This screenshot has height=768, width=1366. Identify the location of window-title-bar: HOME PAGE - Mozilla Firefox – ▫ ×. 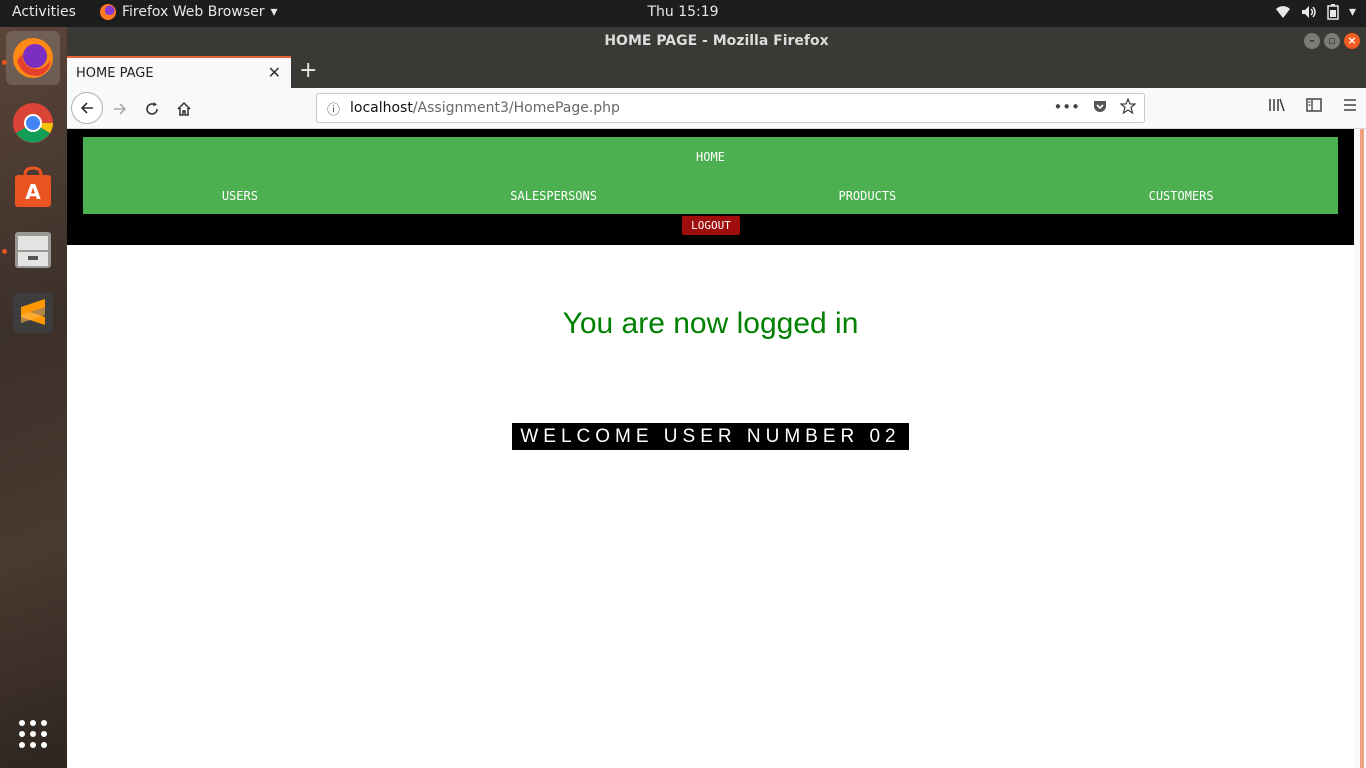
(716, 41).